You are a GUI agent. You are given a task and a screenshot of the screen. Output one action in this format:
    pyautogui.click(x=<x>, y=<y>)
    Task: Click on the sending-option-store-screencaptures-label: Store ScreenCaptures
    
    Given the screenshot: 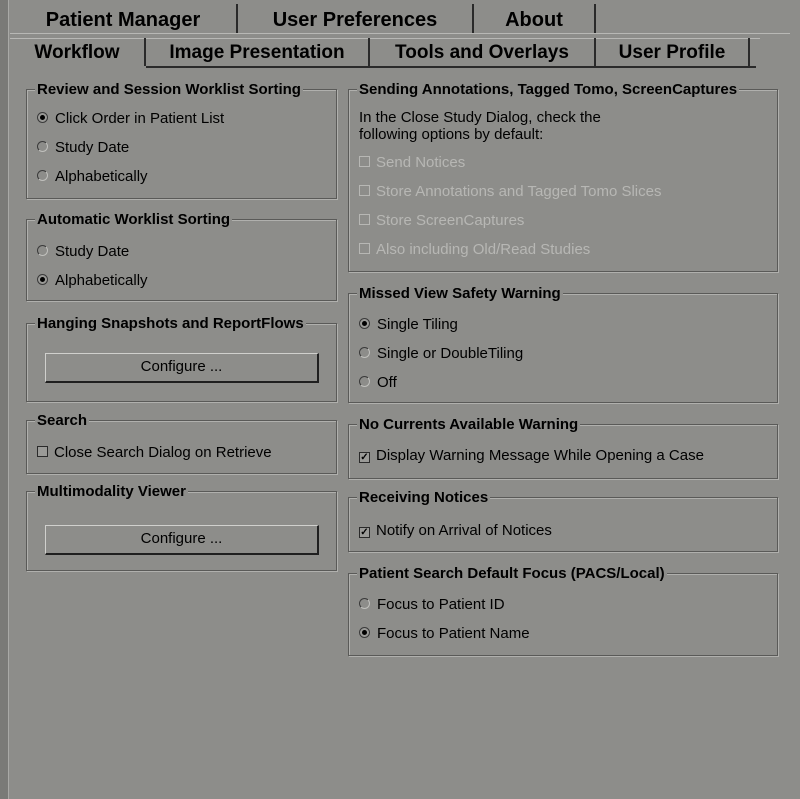 What is the action you would take?
    pyautogui.click(x=450, y=220)
    